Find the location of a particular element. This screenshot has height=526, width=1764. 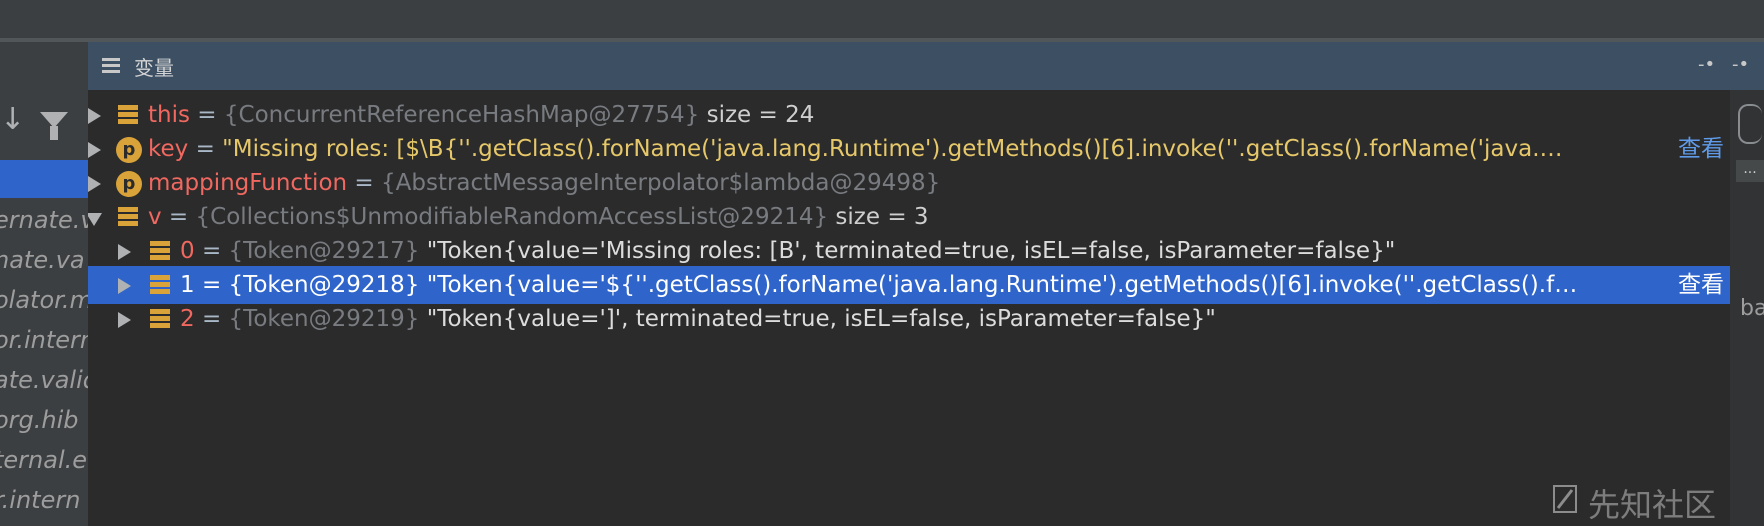

variable-name: this is located at coordinates (169, 115).